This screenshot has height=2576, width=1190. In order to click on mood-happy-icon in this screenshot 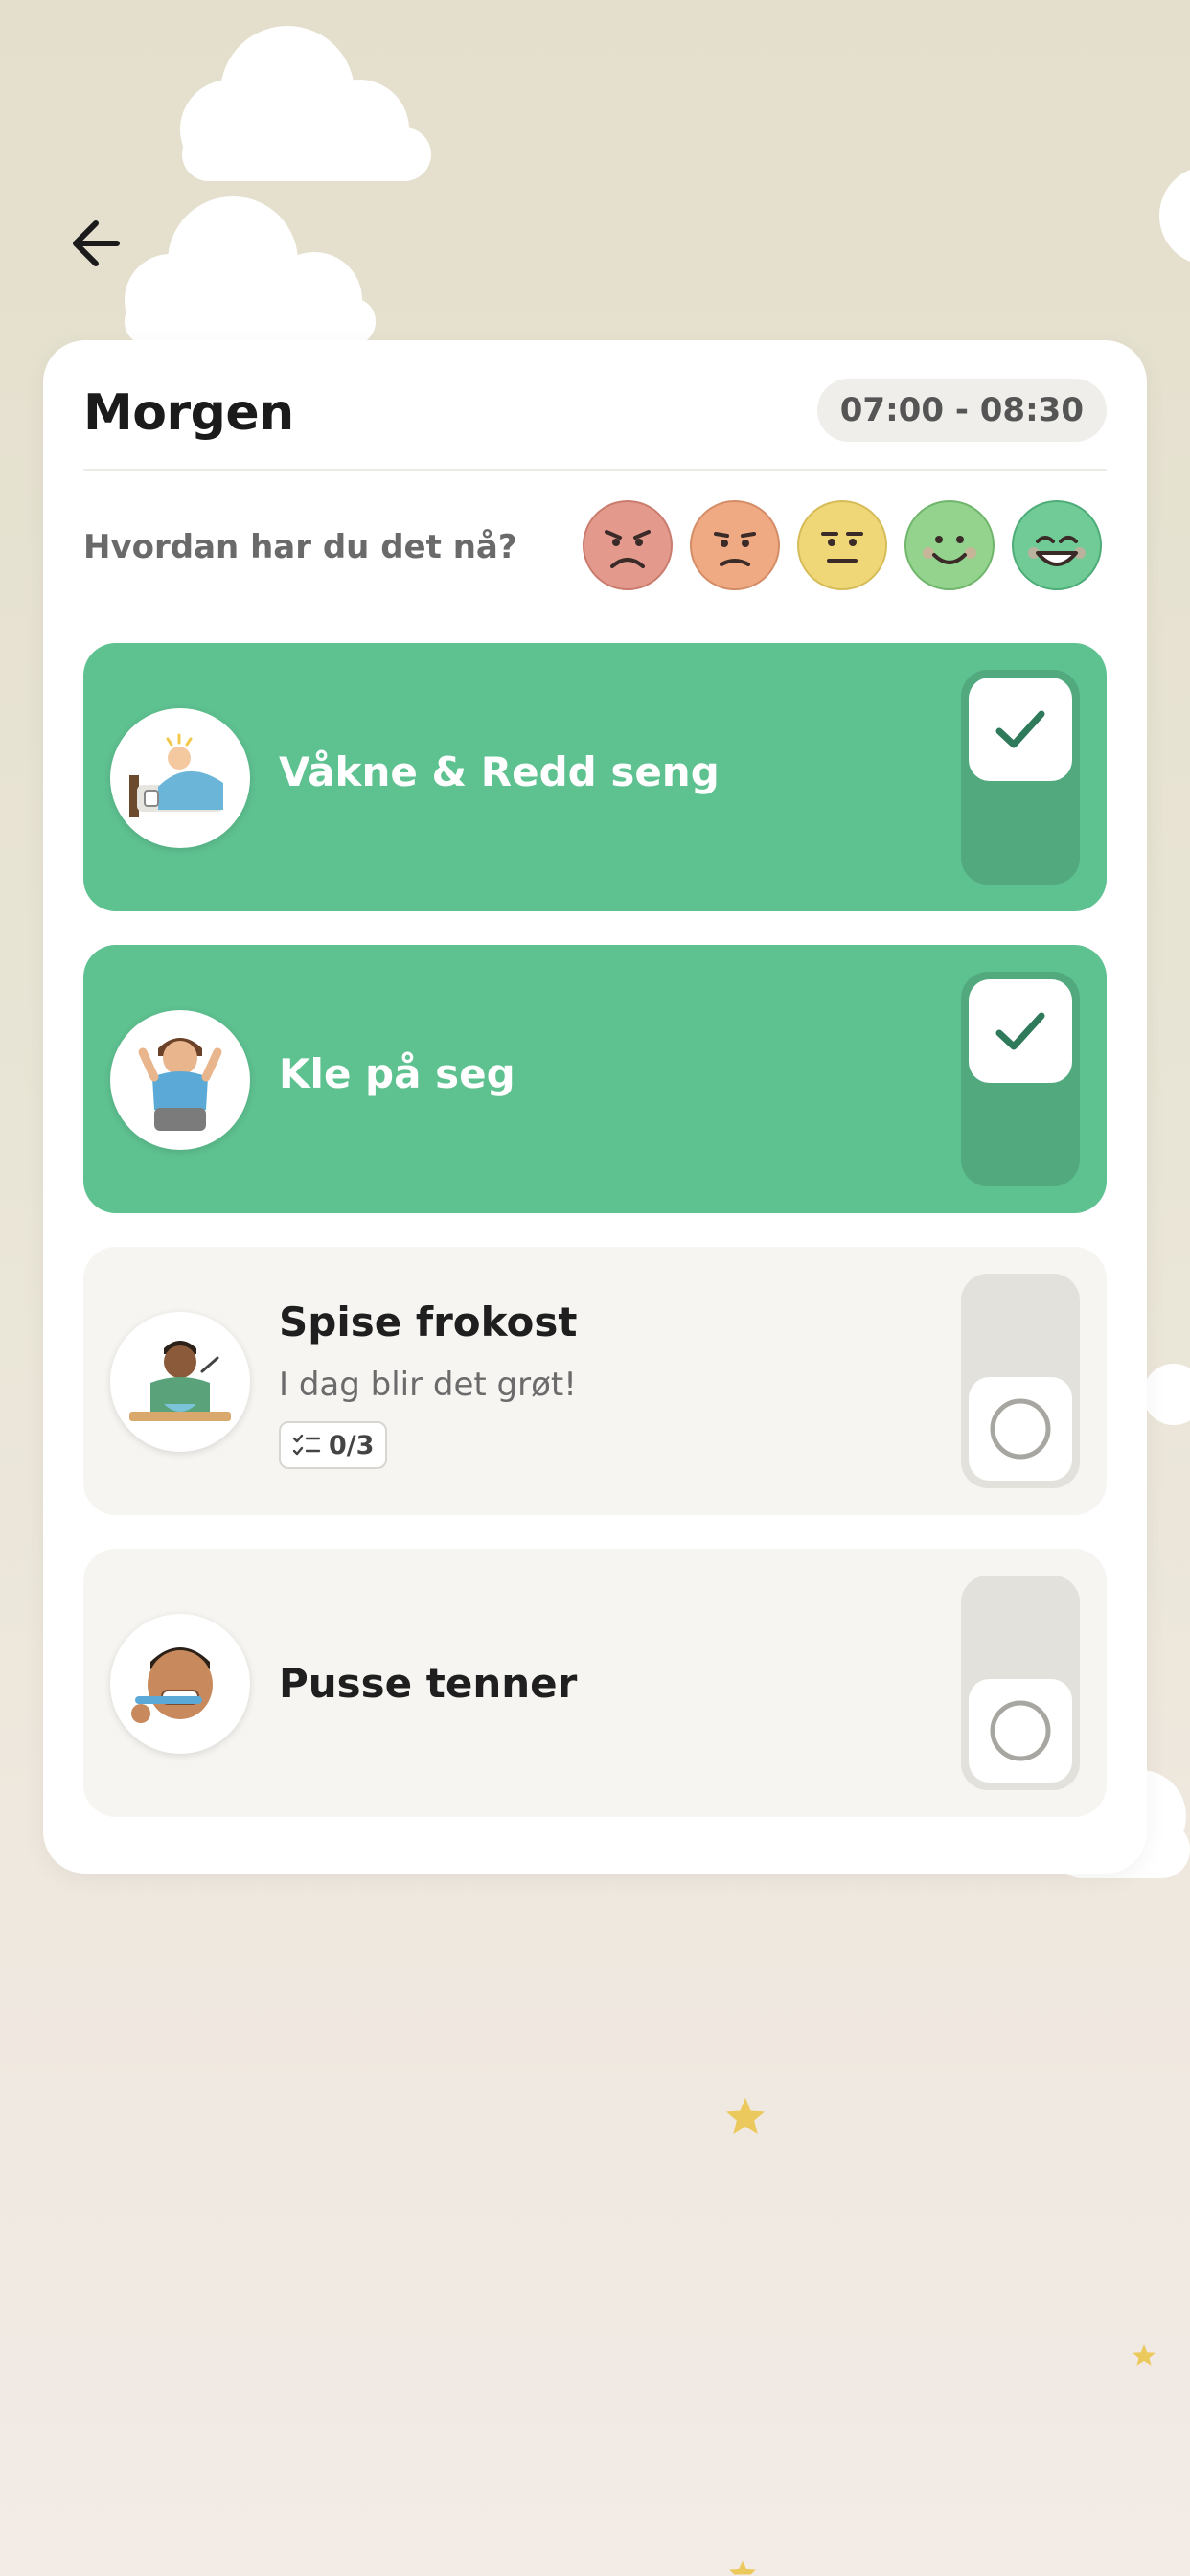, I will do `click(950, 545)`.